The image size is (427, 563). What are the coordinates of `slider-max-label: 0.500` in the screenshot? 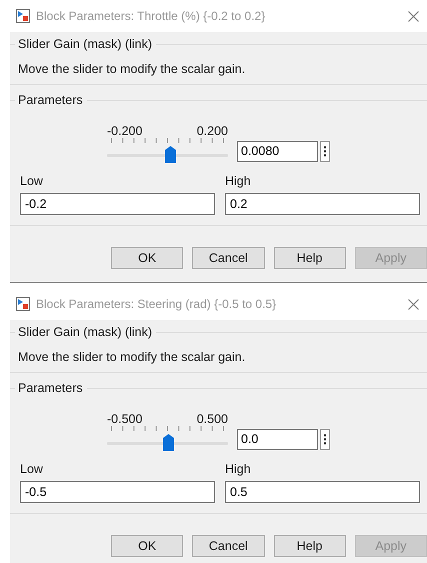 It's located at (212, 418).